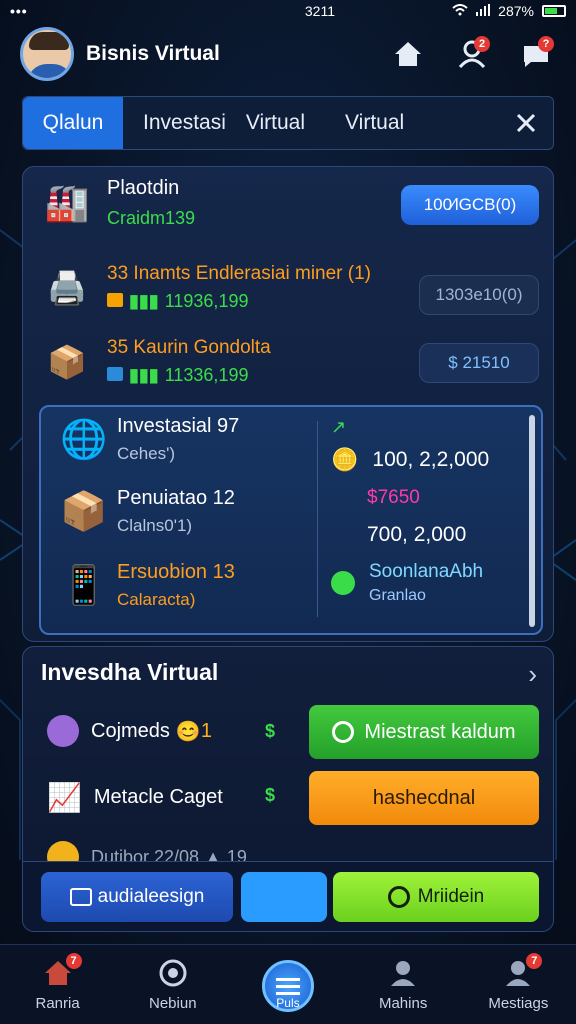 The image size is (576, 1024). What do you see at coordinates (115, 374) in the screenshot?
I see `wallet-icon` at bounding box center [115, 374].